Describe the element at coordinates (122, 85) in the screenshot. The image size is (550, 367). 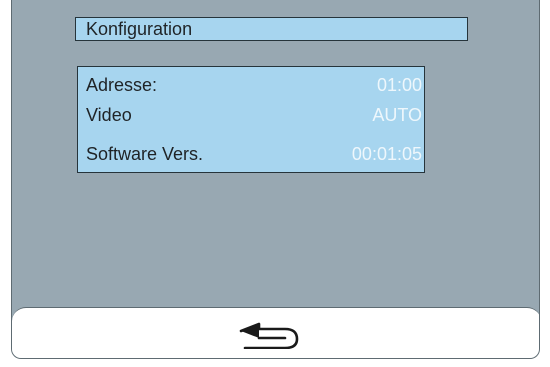
I see `address-label: Adresse:` at that location.